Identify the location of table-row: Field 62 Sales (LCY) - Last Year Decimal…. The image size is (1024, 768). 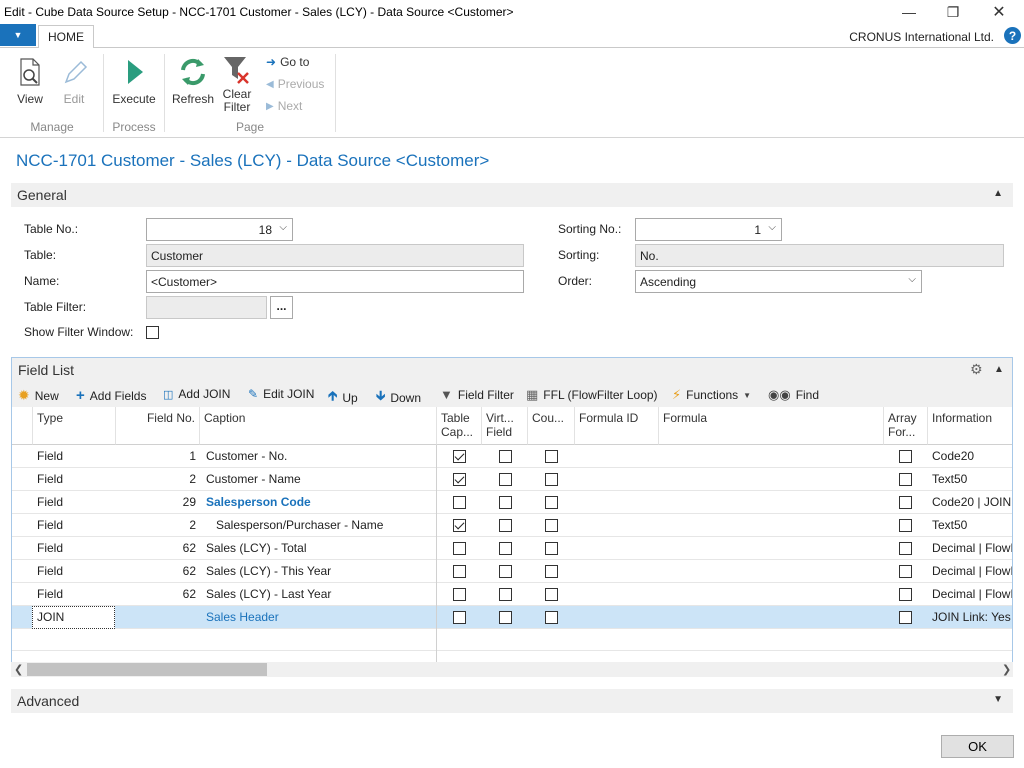
(512, 594).